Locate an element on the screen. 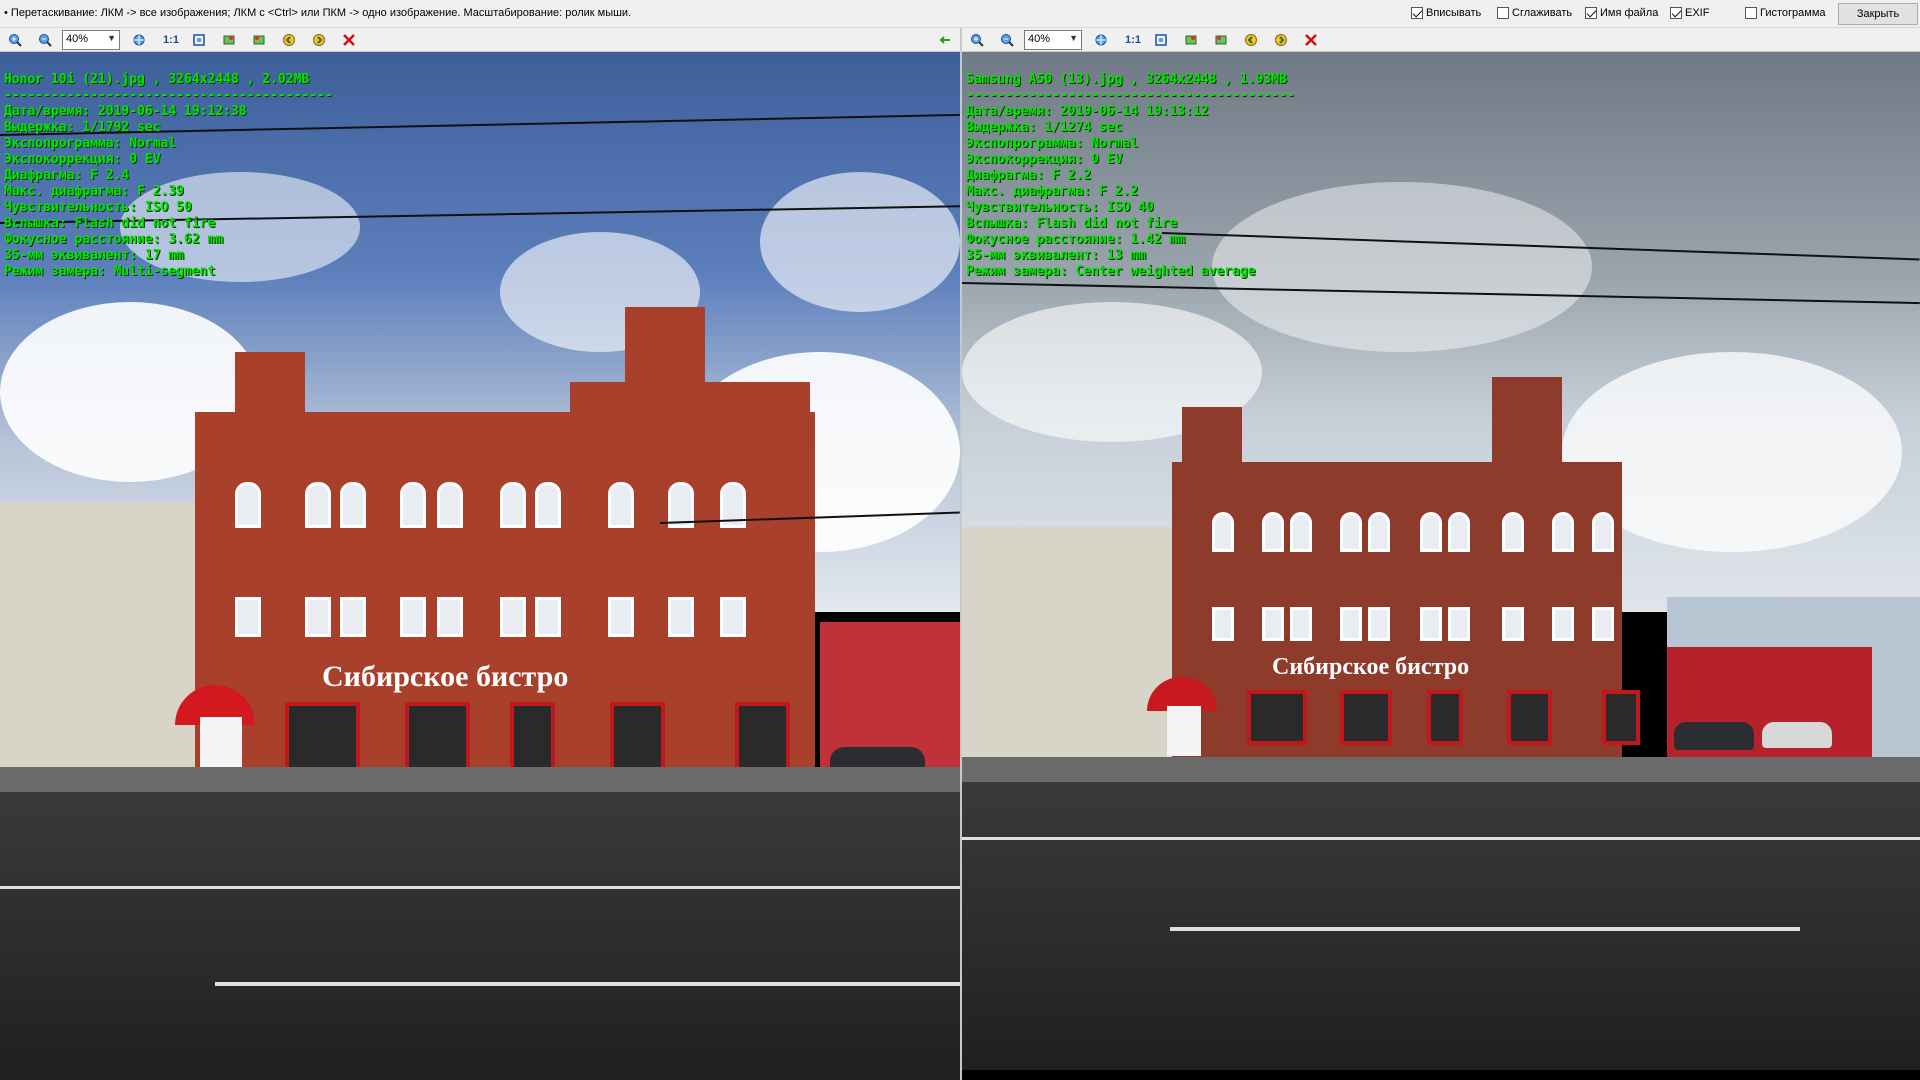  option-histogram-label: Гистограмма is located at coordinates (1793, 13).